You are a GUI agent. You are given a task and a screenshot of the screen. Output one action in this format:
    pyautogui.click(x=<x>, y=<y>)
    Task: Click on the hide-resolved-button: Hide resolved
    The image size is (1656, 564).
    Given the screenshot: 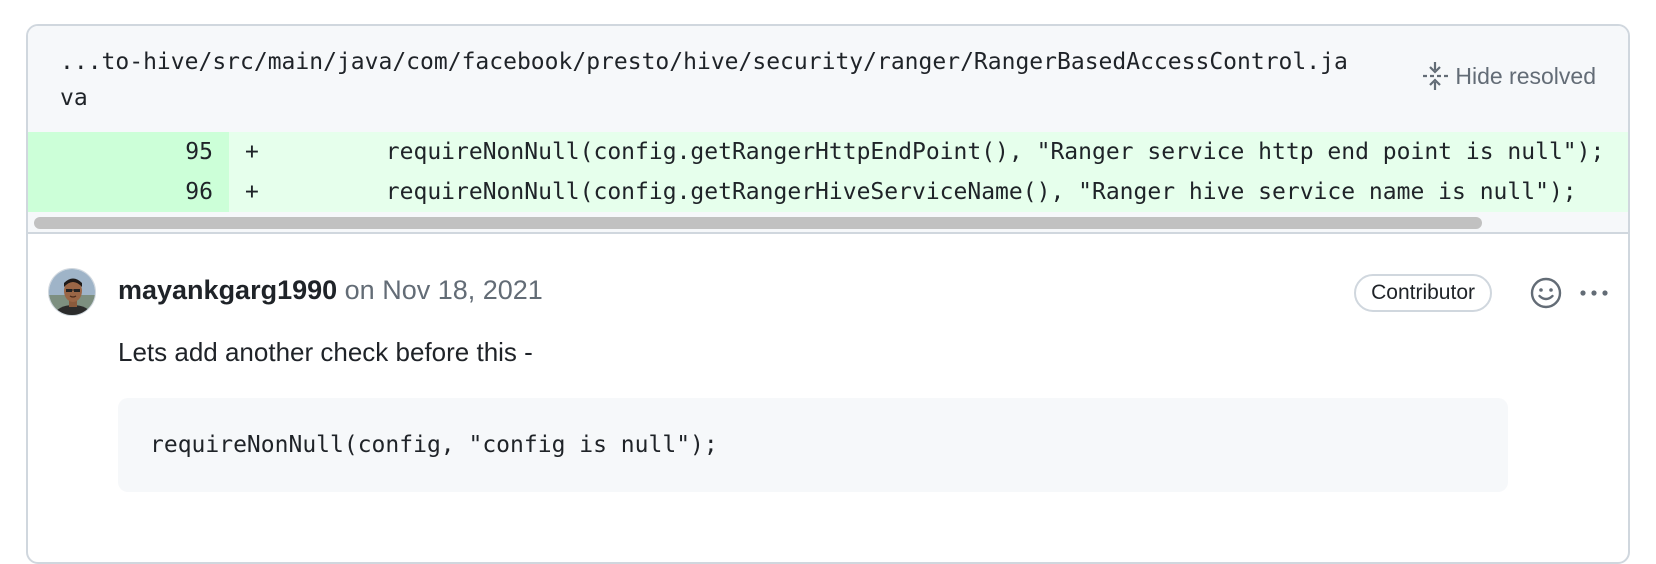 What is the action you would take?
    pyautogui.click(x=1508, y=76)
    